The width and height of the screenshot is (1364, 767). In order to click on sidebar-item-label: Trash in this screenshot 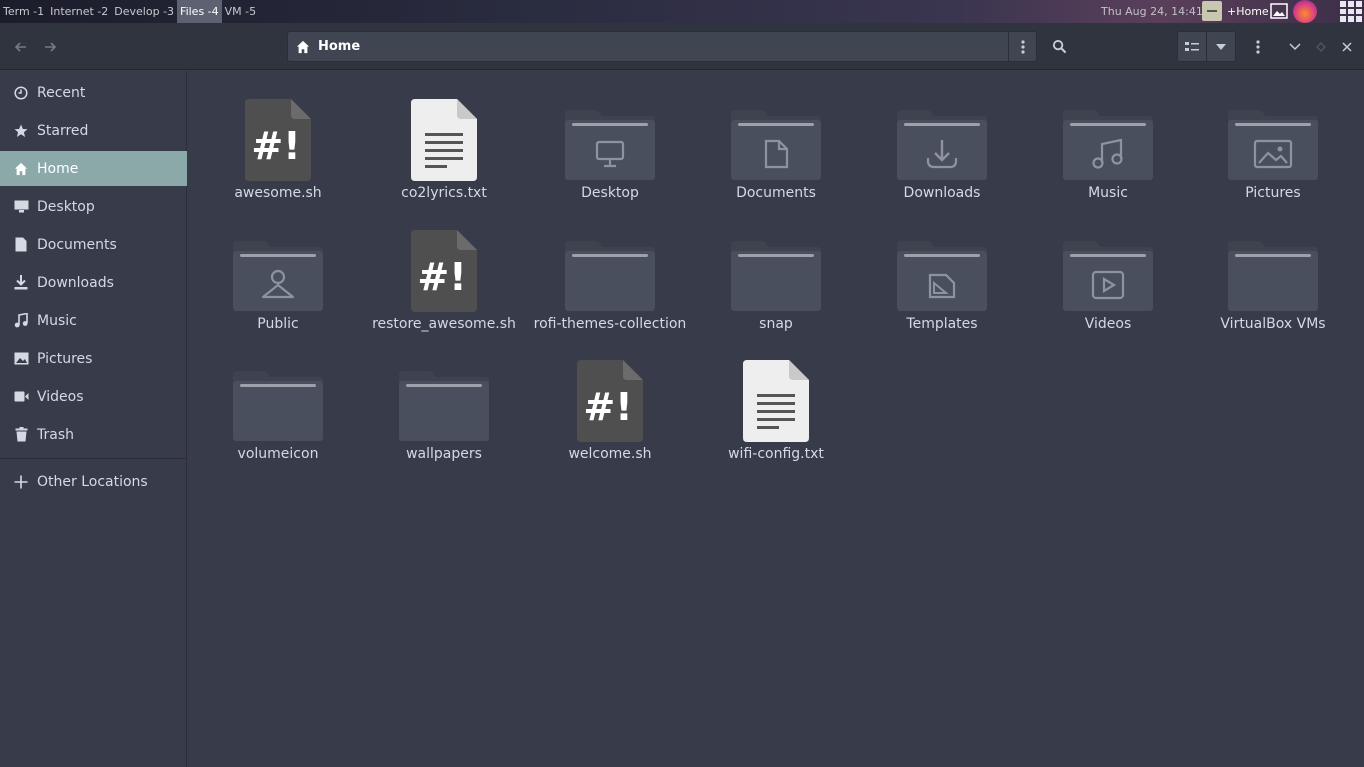, I will do `click(55, 434)`.